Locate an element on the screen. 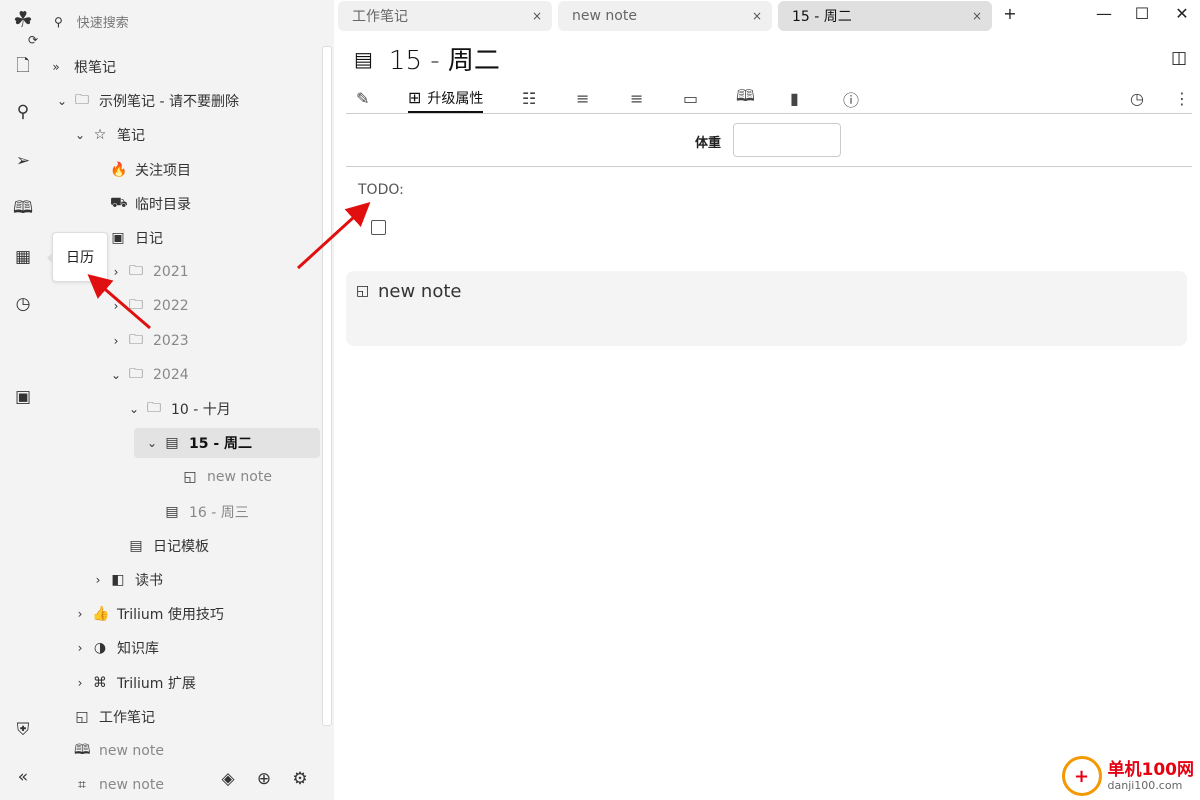 The height and width of the screenshot is (800, 1200). arrow-to-tooltip is located at coordinates (119, 302).